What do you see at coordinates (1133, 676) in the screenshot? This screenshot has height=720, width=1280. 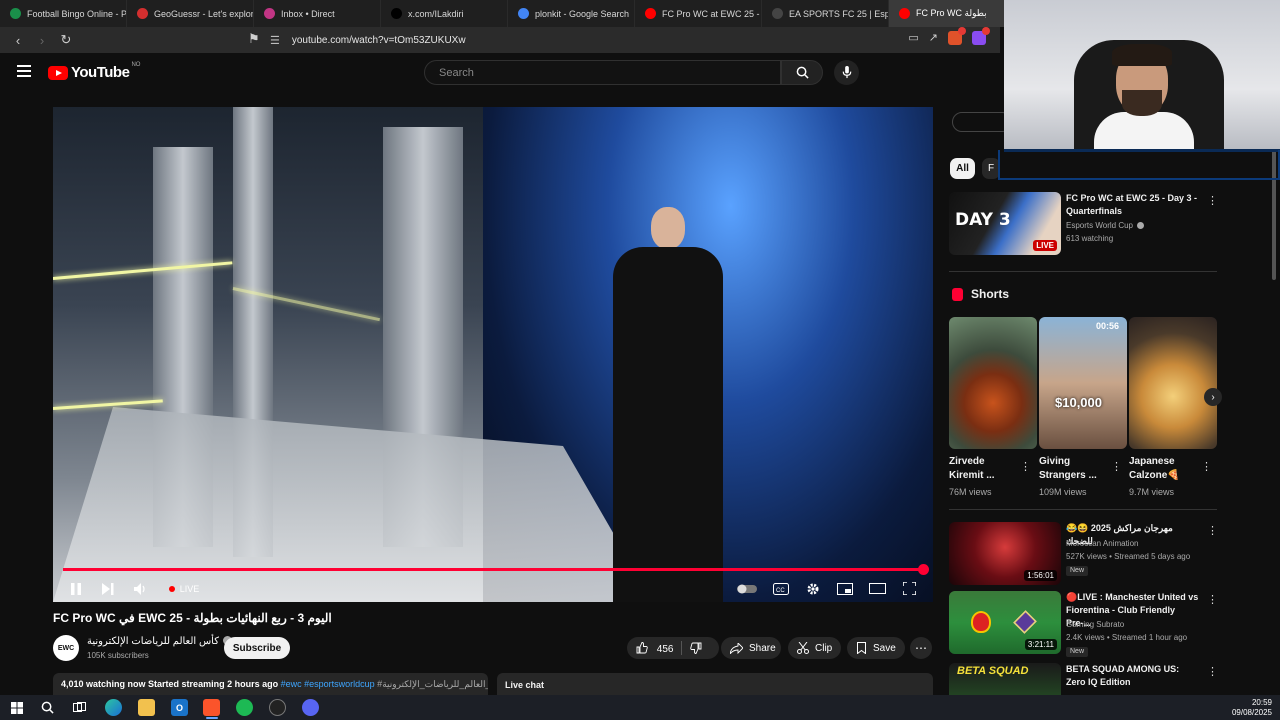 I see `recommendation-title: BETA SQUAD AMONG US: Zero IQ Edition` at bounding box center [1133, 676].